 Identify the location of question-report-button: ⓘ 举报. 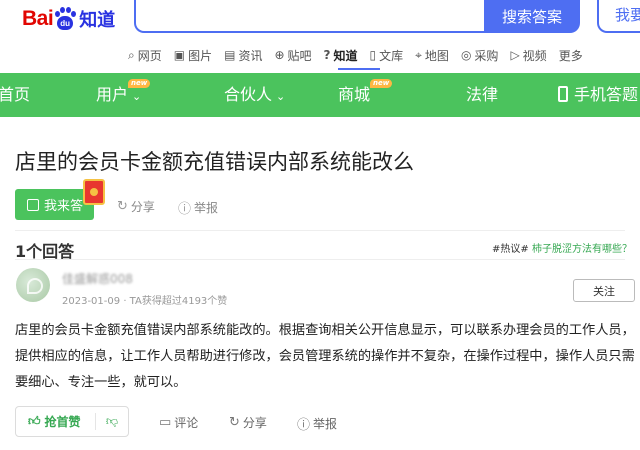
(198, 207).